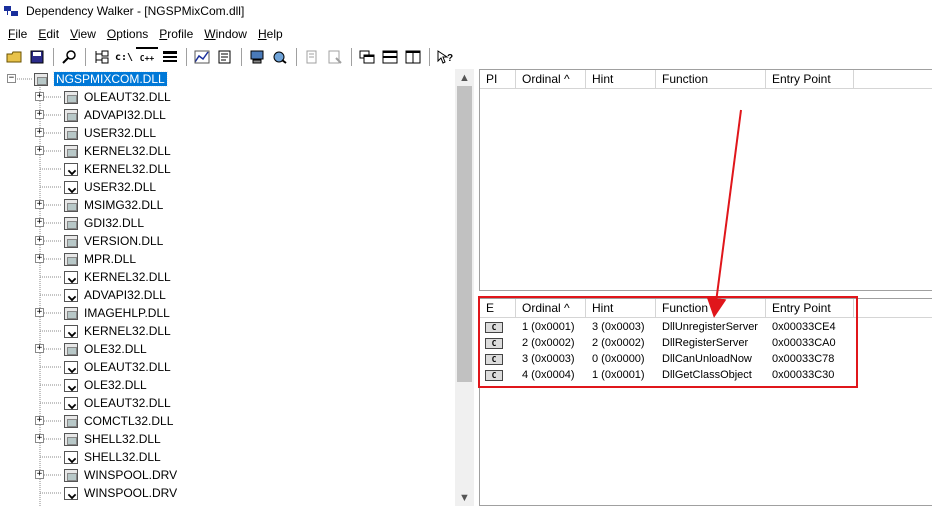 The height and width of the screenshot is (506, 932). What do you see at coordinates (87, 79) in the screenshot?
I see `tree-root-row: − NGSPMIXCOM.DLL` at bounding box center [87, 79].